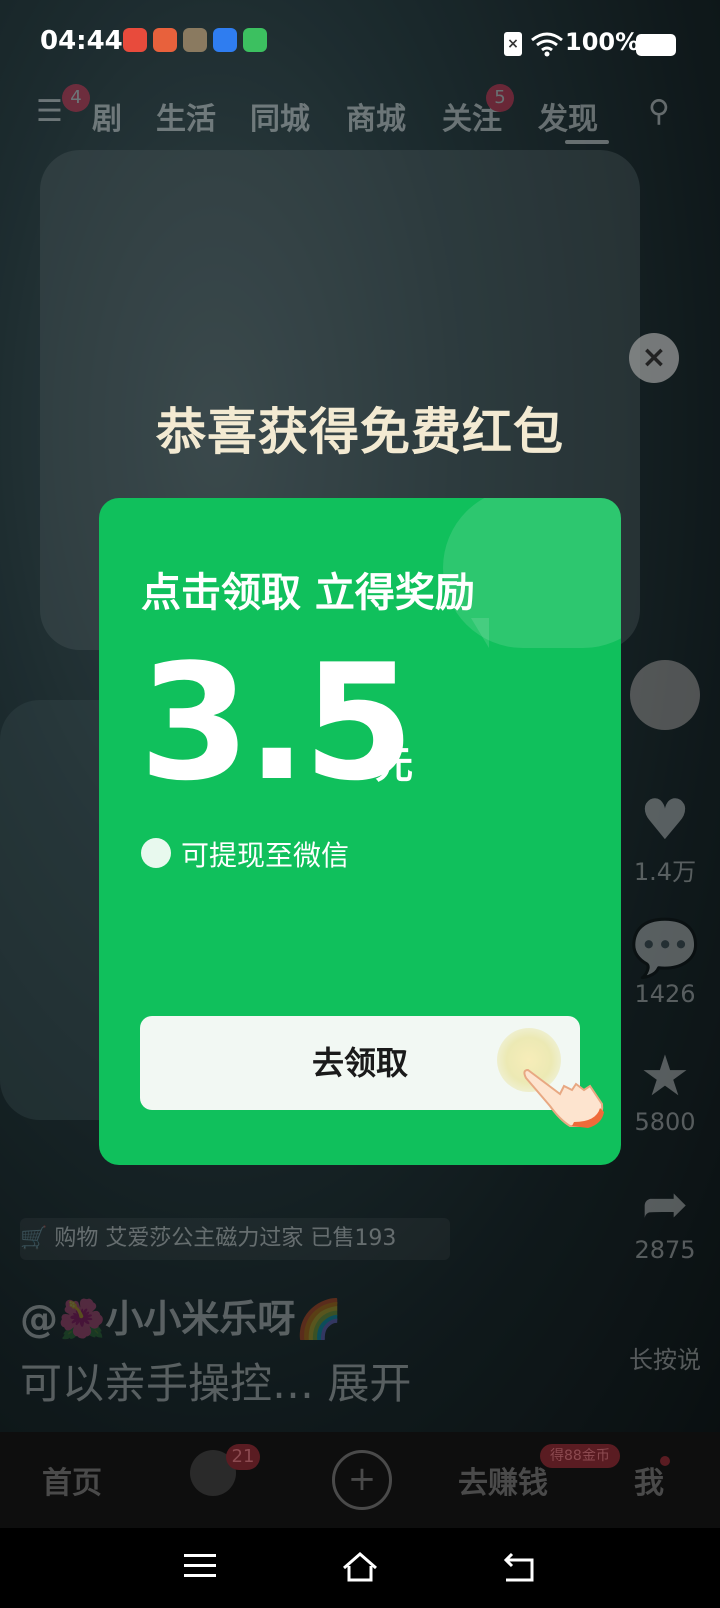  I want to click on tab-drama: 剧, so click(107, 116).